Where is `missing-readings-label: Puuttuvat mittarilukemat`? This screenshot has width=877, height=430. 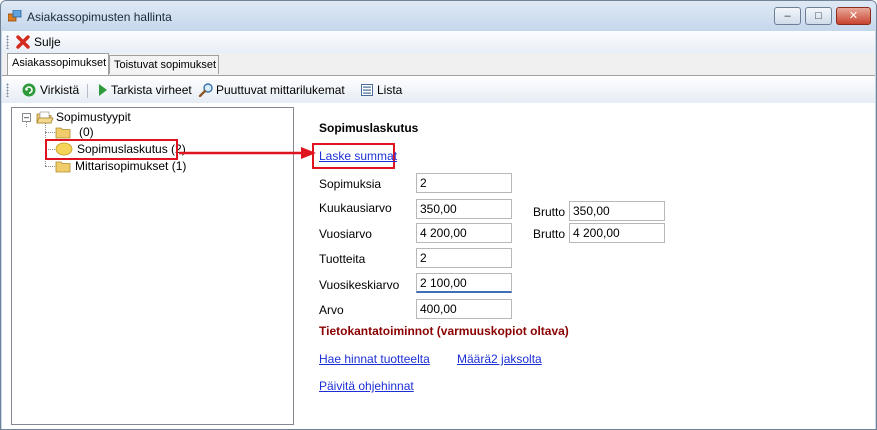
missing-readings-label: Puuttuvat mittarilukemat is located at coordinates (280, 90).